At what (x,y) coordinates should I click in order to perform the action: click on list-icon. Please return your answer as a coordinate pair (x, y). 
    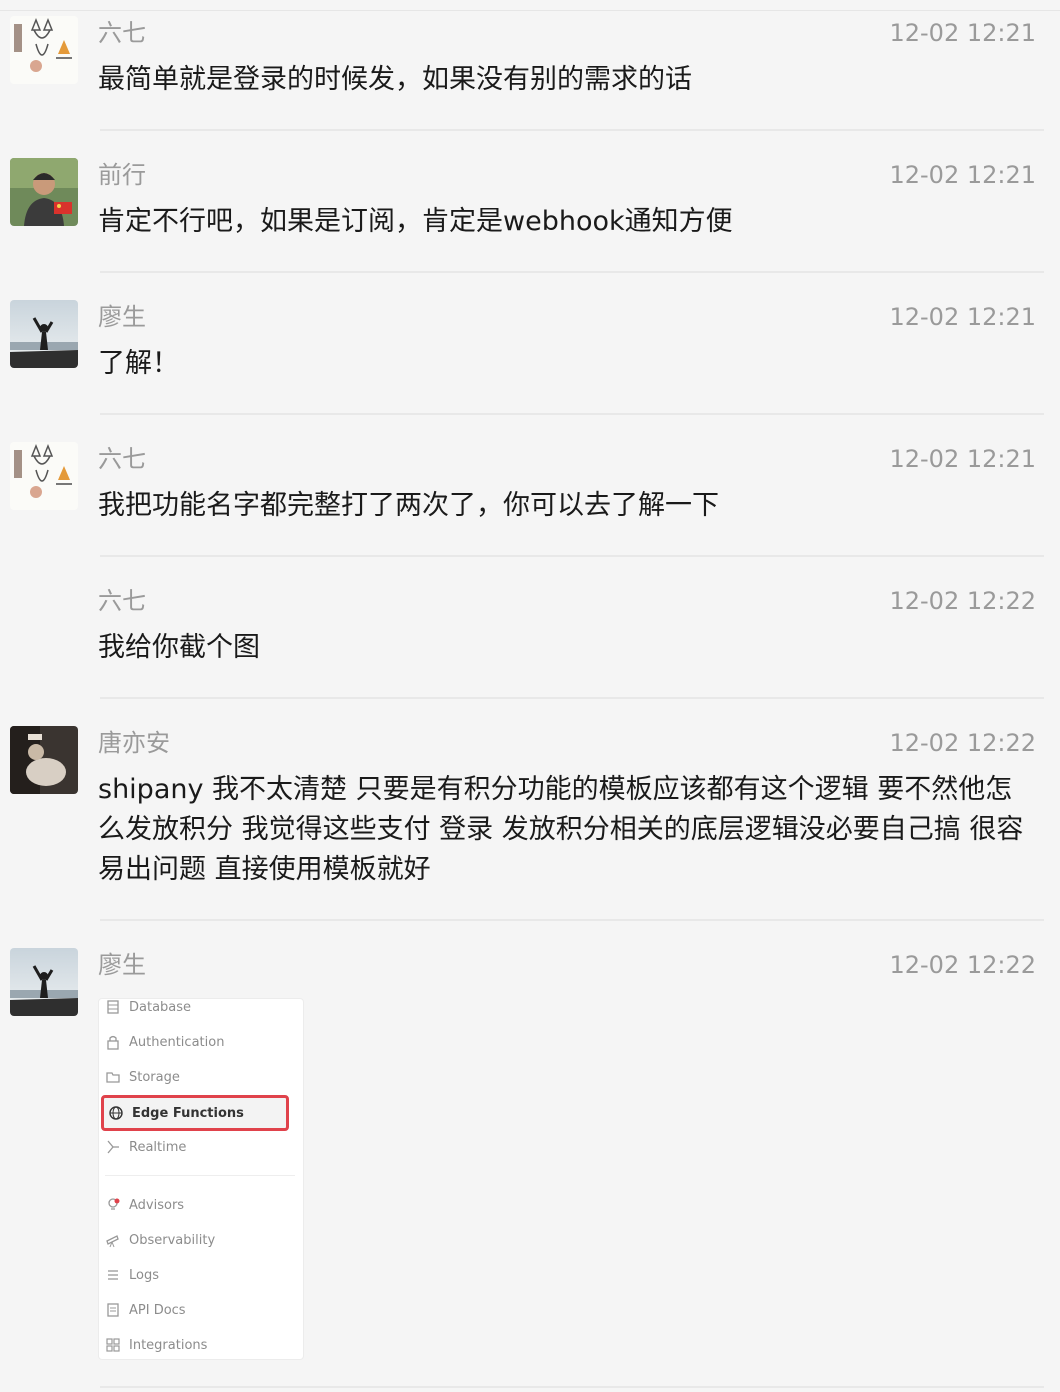
    Looking at the image, I should click on (113, 1275).